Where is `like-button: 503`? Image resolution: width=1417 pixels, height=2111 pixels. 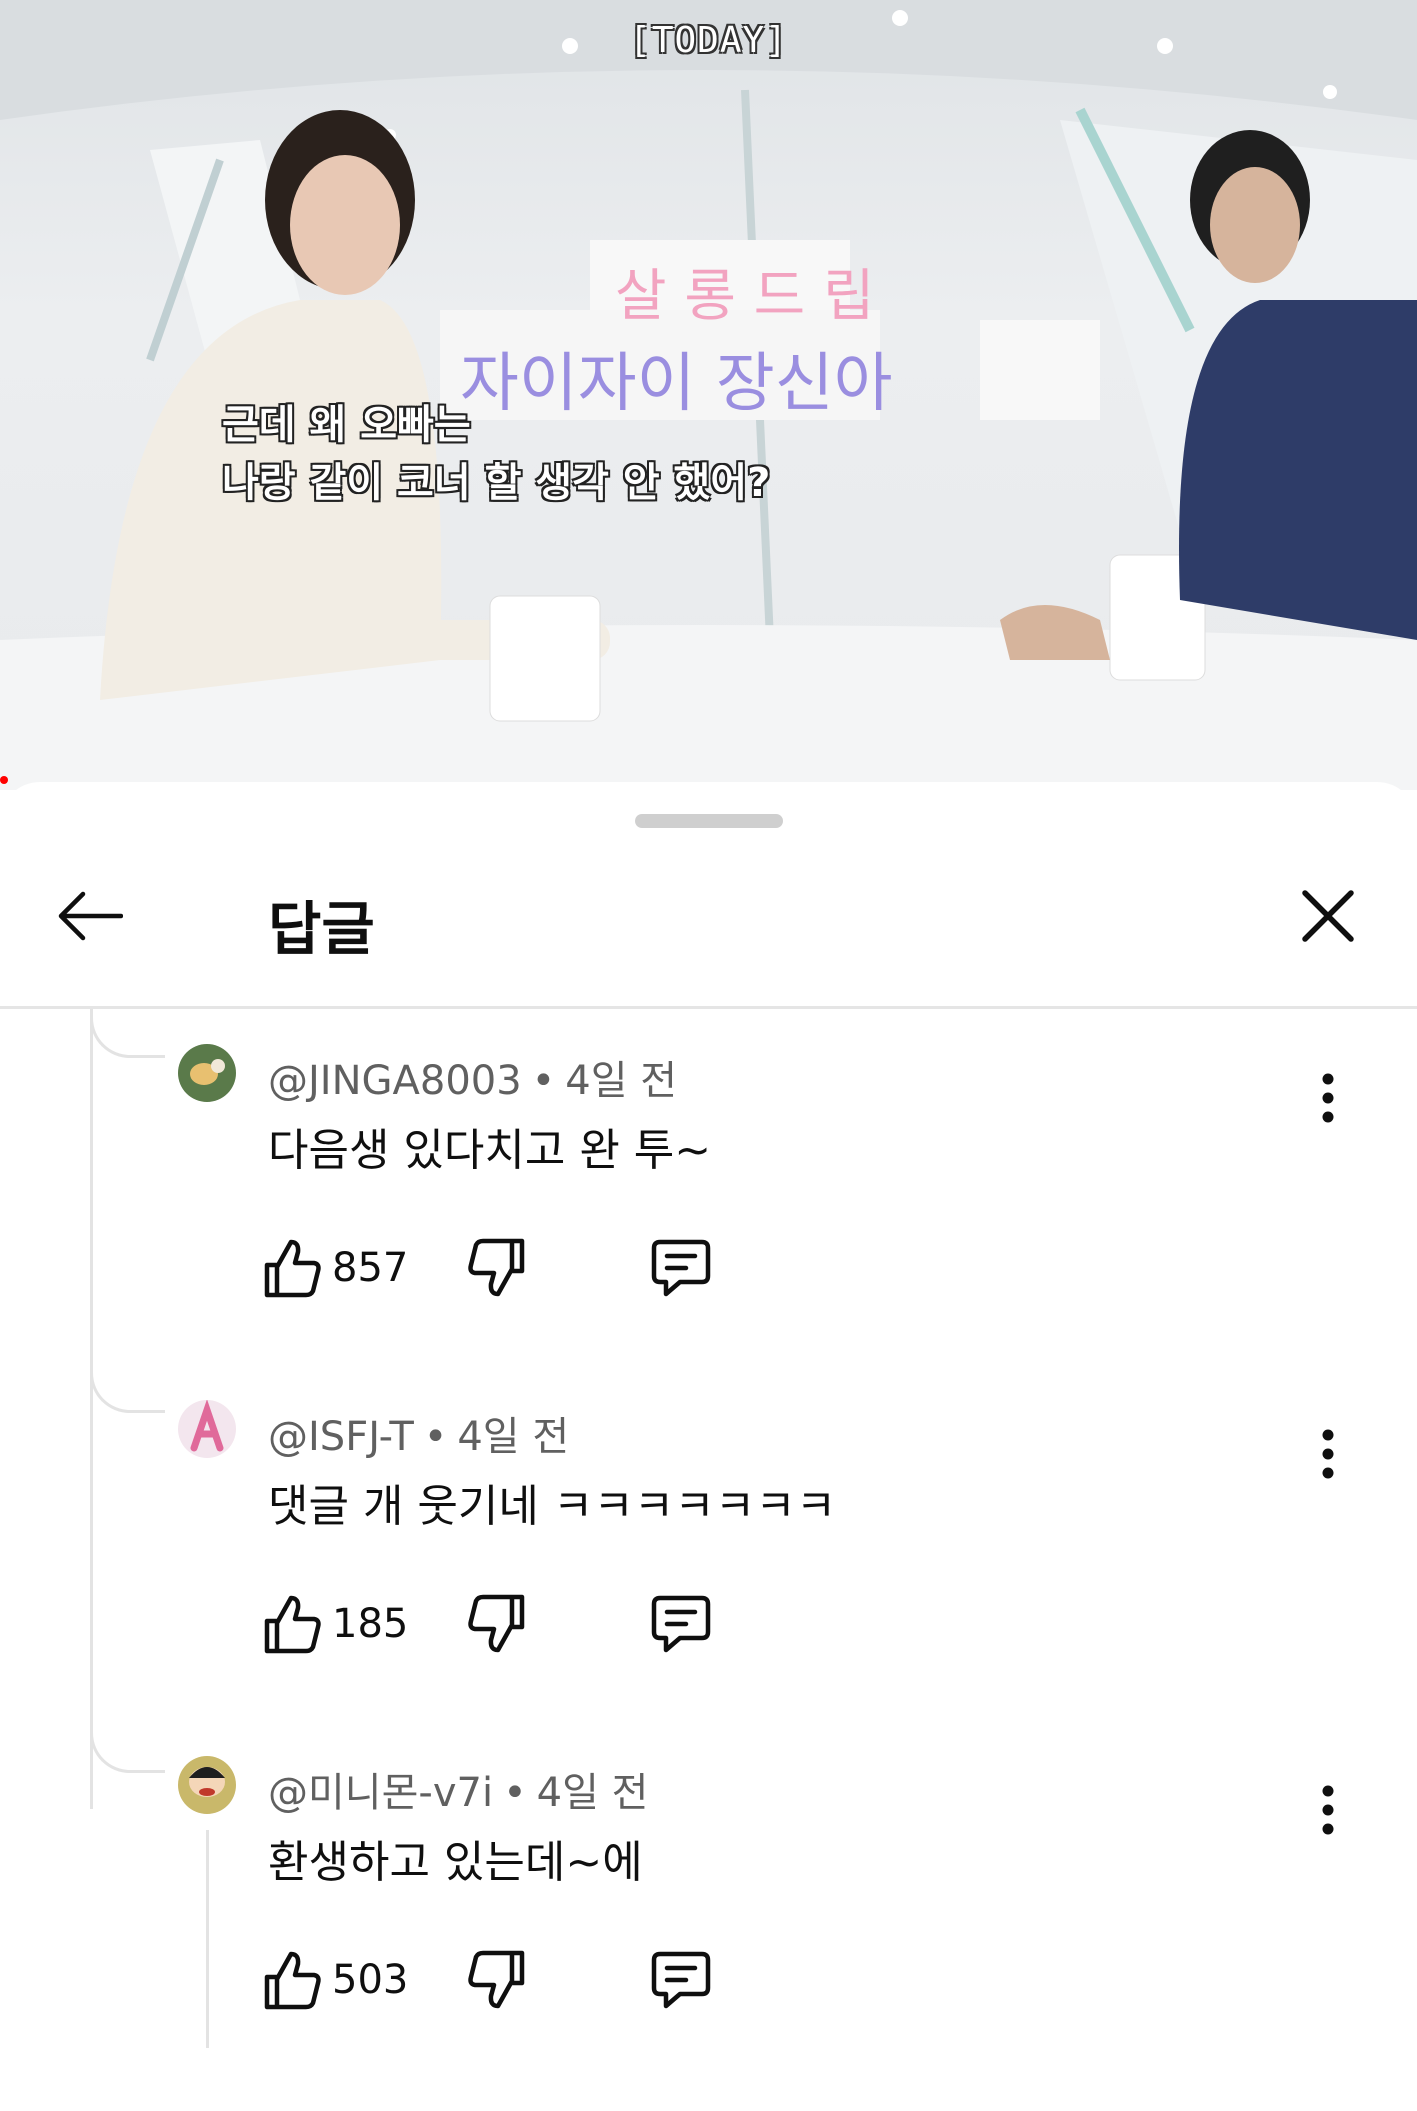 like-button: 503 is located at coordinates (335, 1980).